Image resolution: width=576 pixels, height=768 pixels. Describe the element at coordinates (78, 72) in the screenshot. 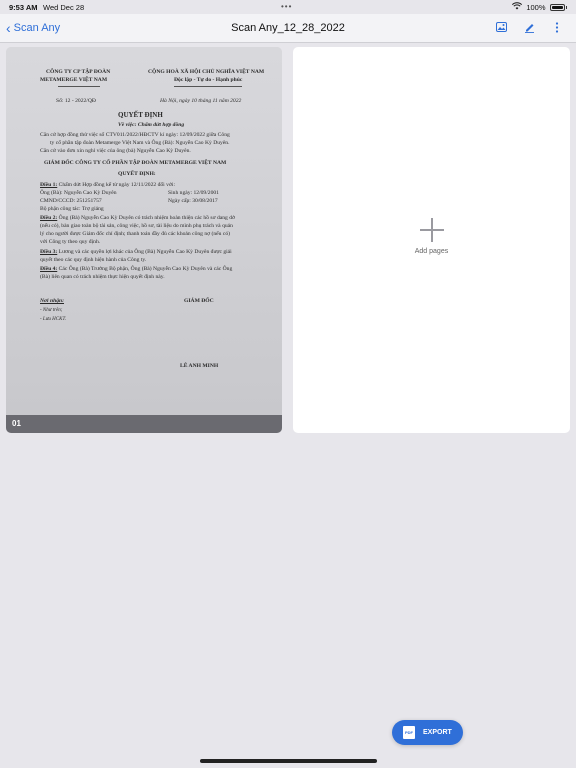

I see `doc-company-line1: CÔNG TY CP TẬP ĐOÀN` at that location.